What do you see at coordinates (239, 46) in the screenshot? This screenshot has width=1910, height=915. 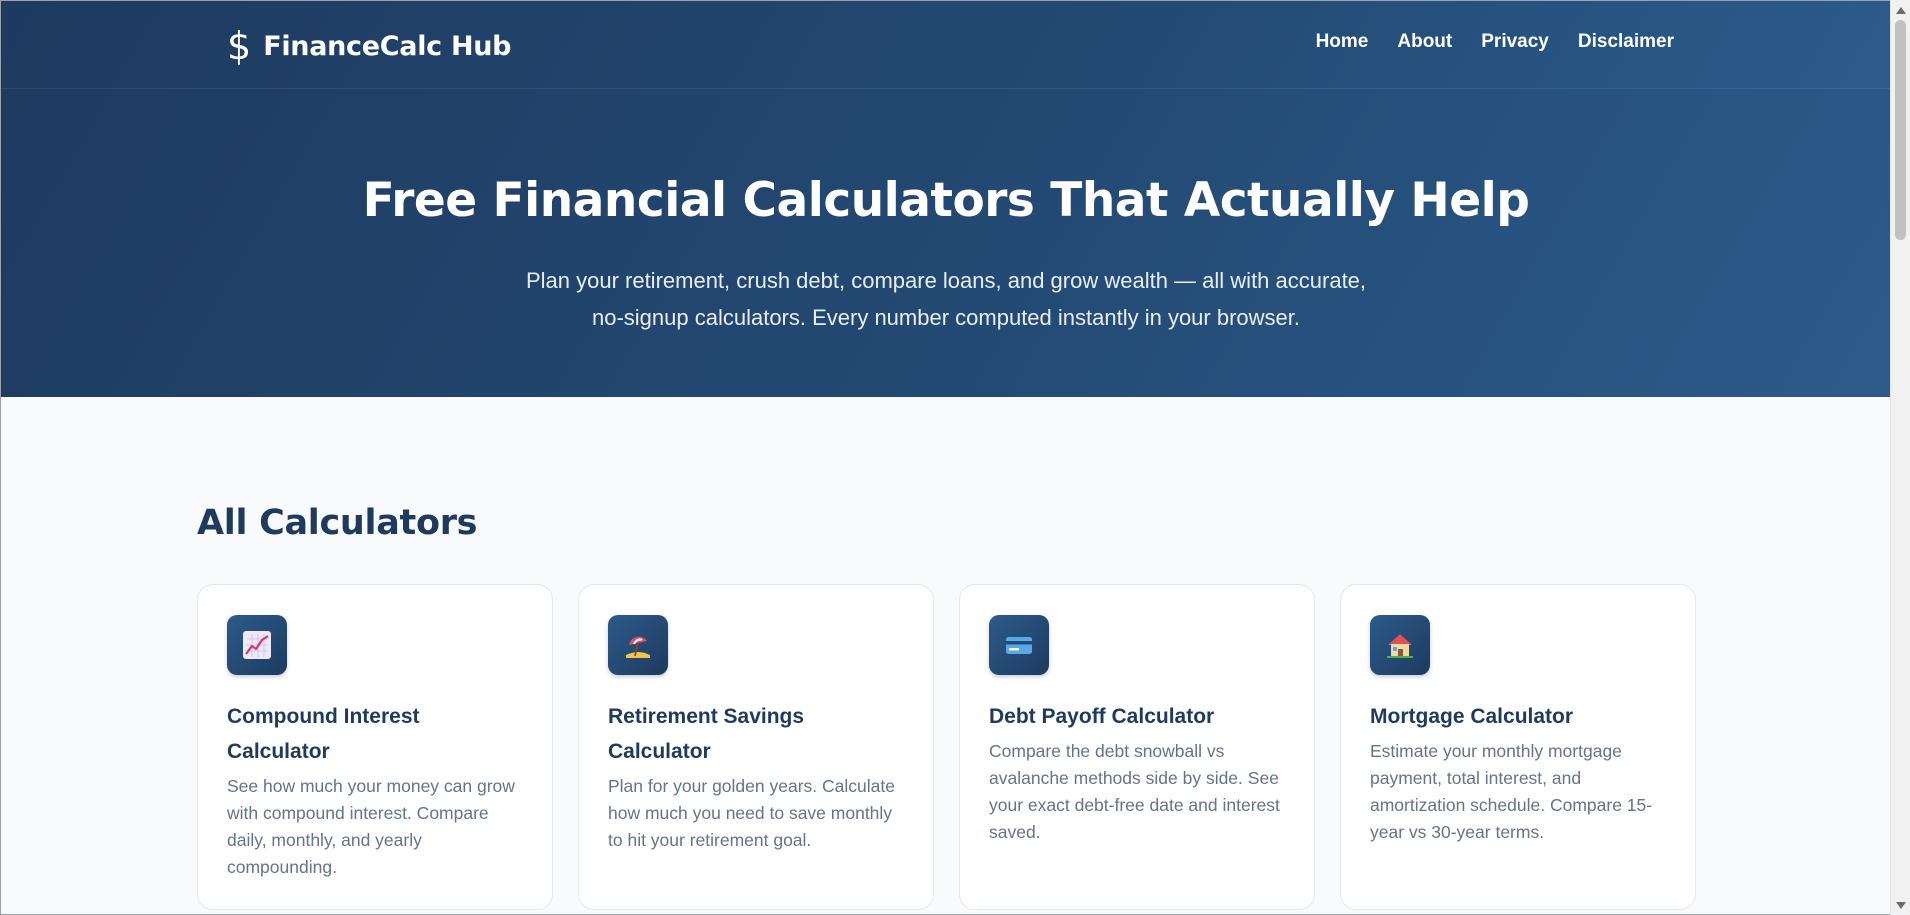 I see `dollar-sign-icon: $` at bounding box center [239, 46].